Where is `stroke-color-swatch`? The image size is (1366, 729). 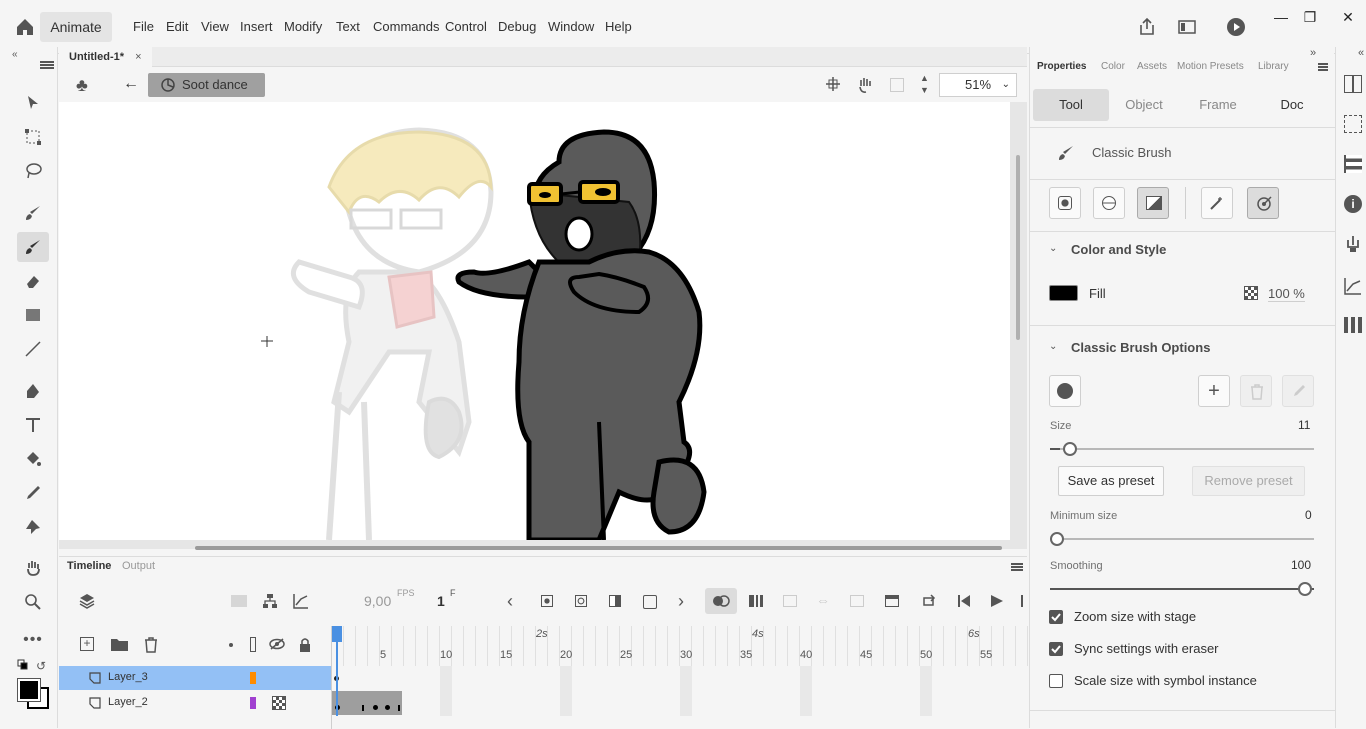 stroke-color-swatch is located at coordinates (29, 690).